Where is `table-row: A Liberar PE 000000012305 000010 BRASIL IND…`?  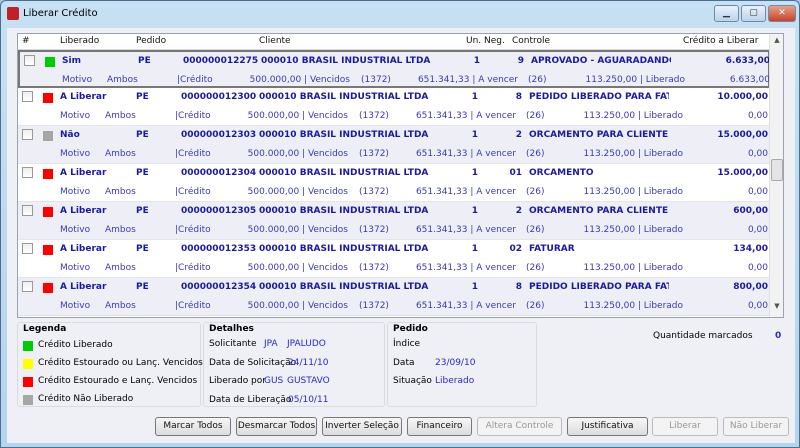 table-row: A Liberar PE 000000012305 000010 BRASIL IND… is located at coordinates (394, 221).